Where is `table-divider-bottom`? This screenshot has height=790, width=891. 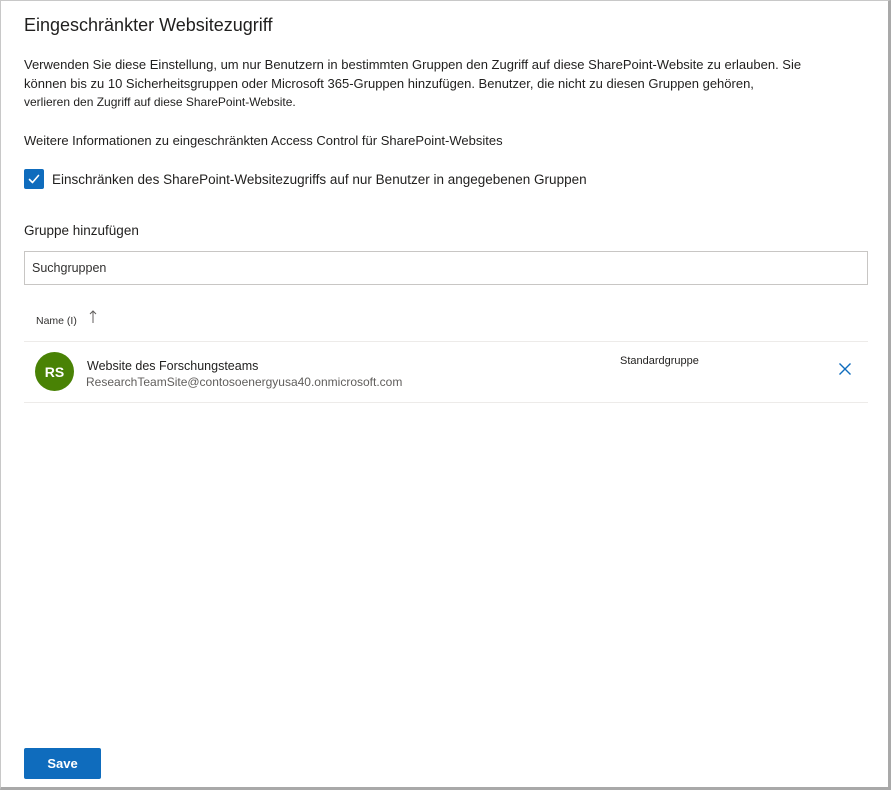
table-divider-bottom is located at coordinates (446, 402).